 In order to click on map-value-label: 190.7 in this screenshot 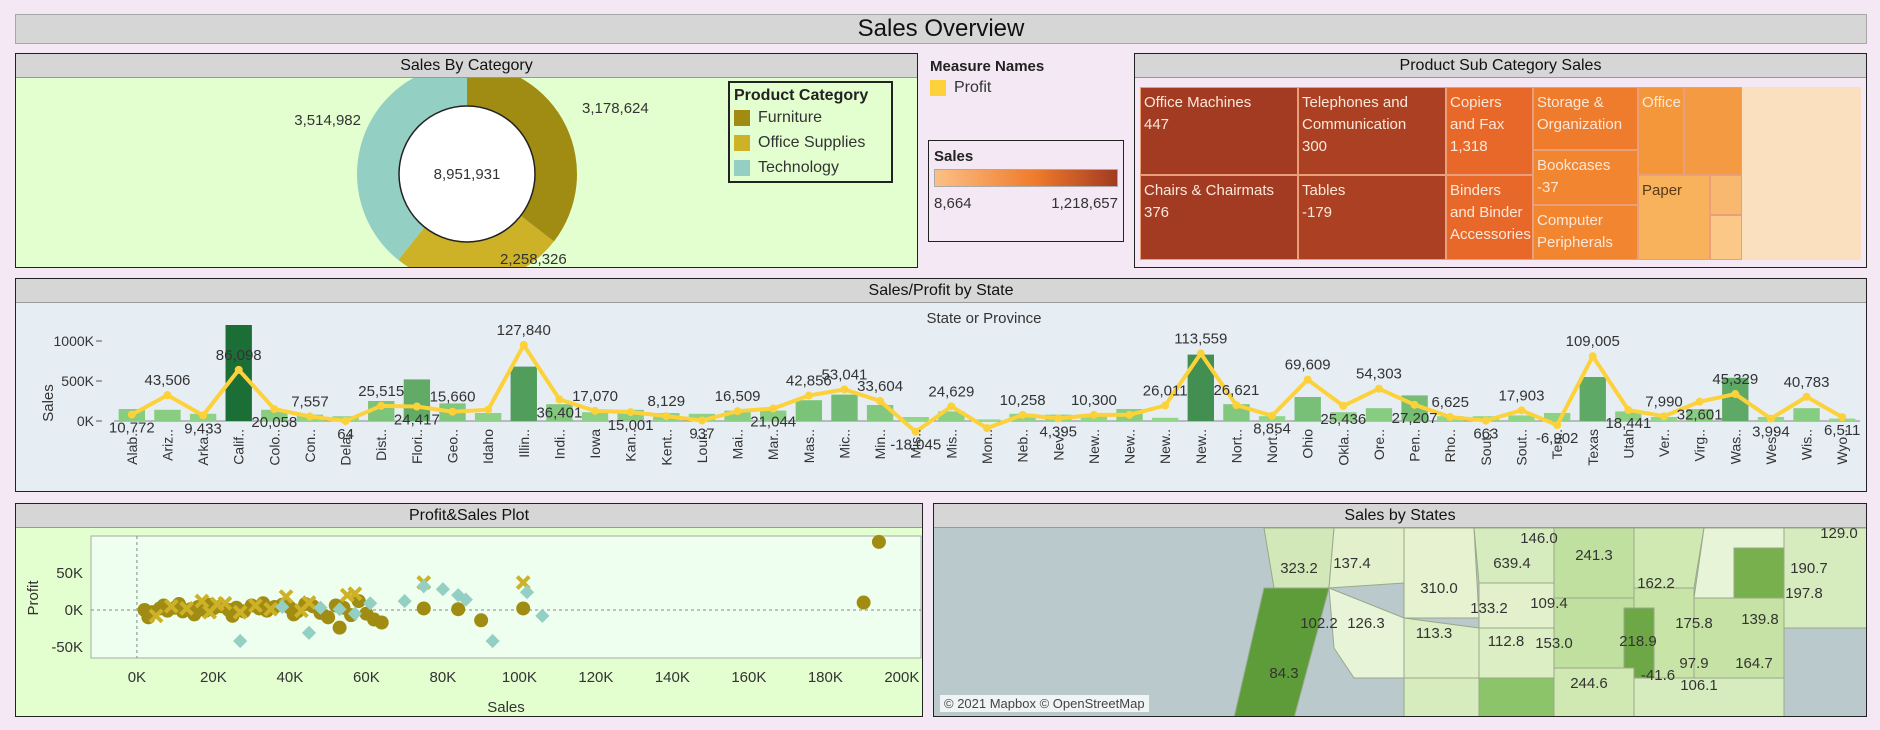, I will do `click(1809, 568)`.